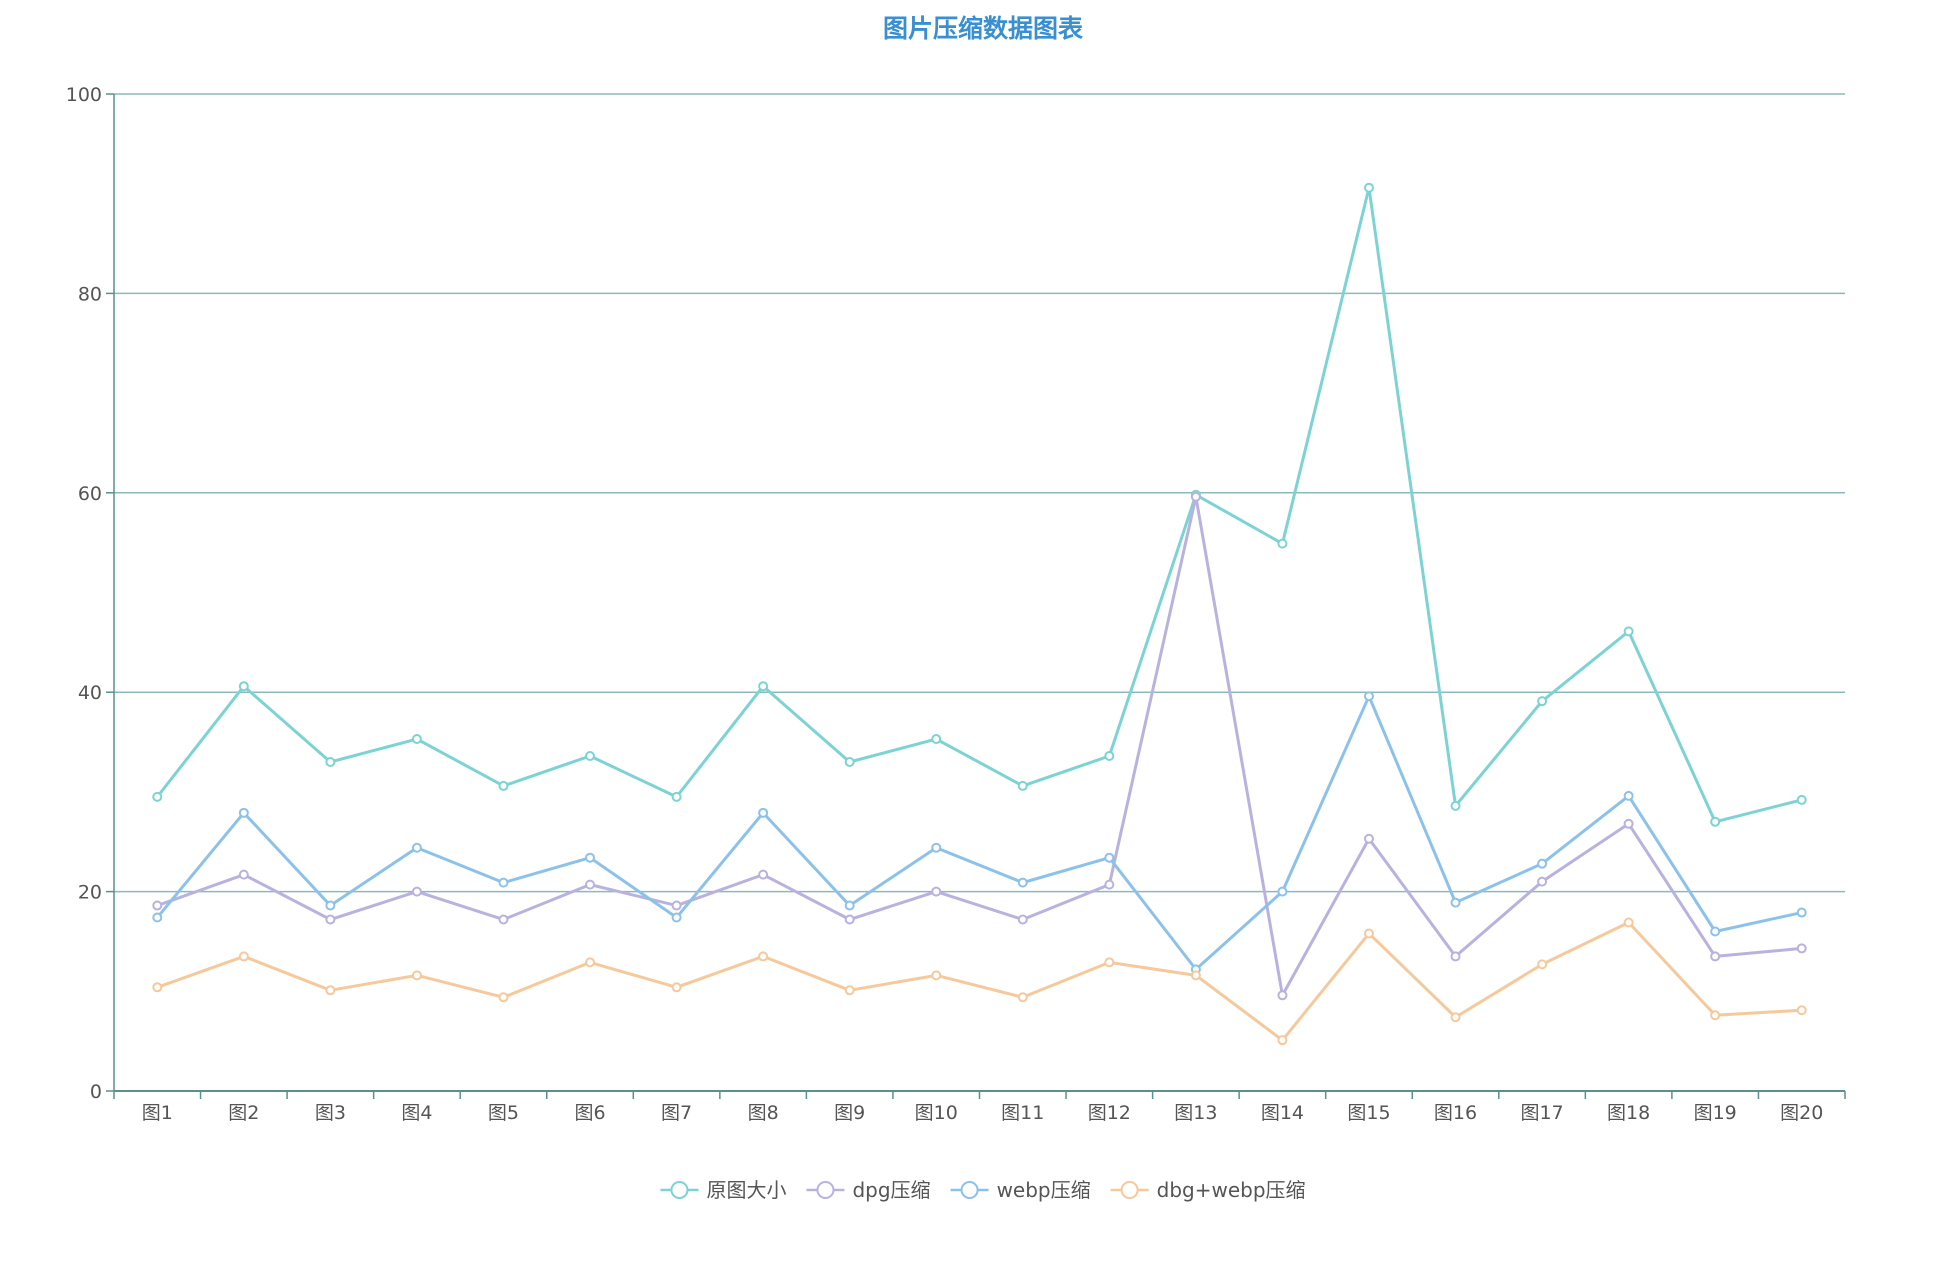 This screenshot has height=1266, width=1950. I want to click on y-tick-label: 20, so click(90, 893).